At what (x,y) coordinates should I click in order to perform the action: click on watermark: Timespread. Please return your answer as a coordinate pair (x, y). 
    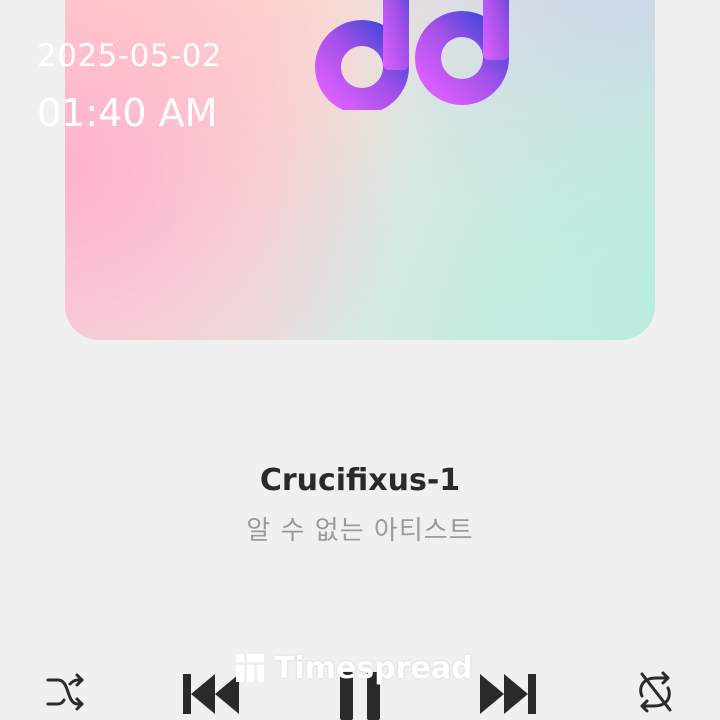
    Looking at the image, I should click on (354, 668).